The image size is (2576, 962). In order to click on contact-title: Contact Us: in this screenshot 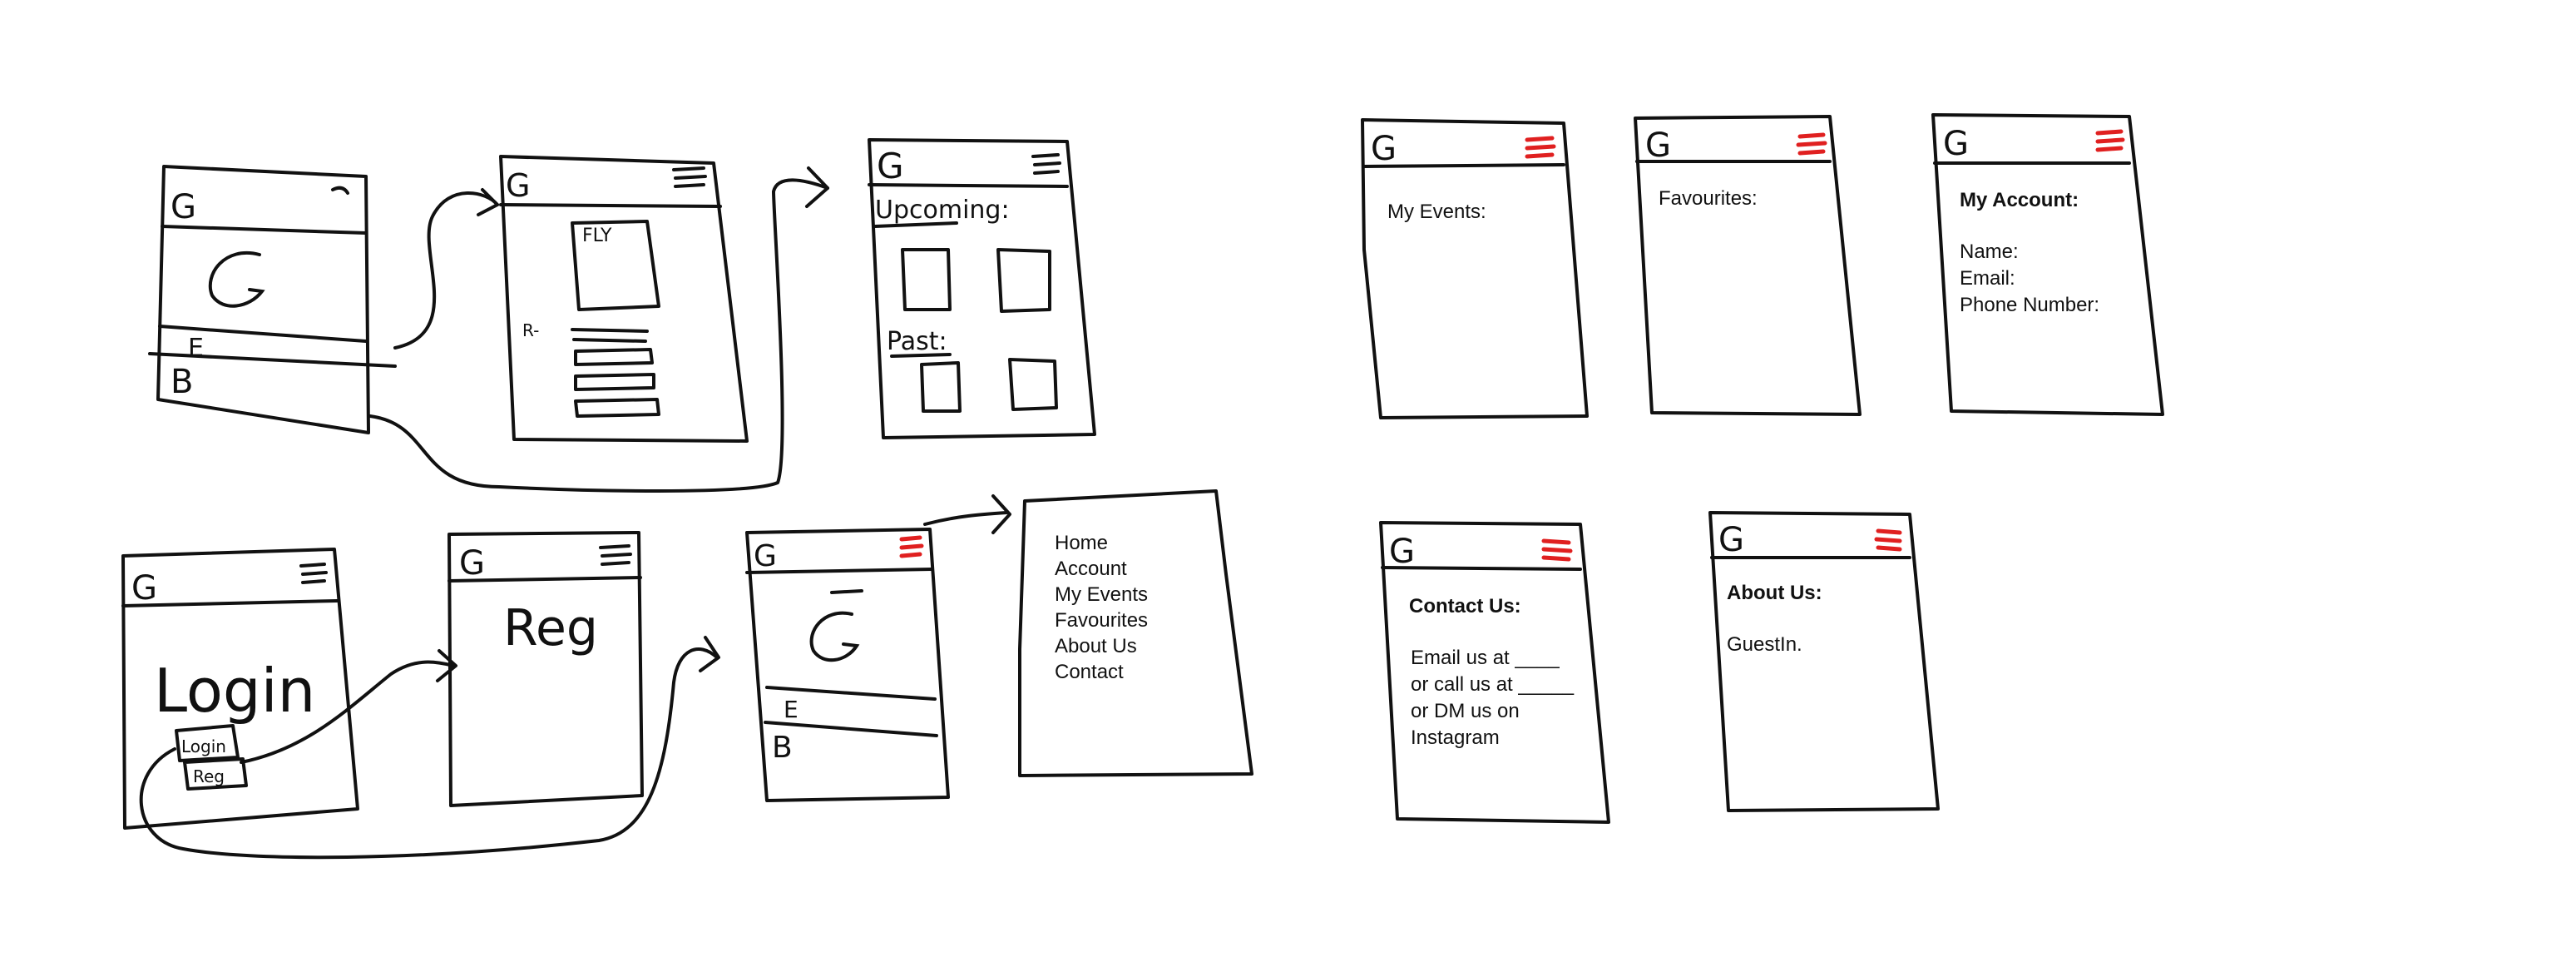, I will do `click(1465, 606)`.